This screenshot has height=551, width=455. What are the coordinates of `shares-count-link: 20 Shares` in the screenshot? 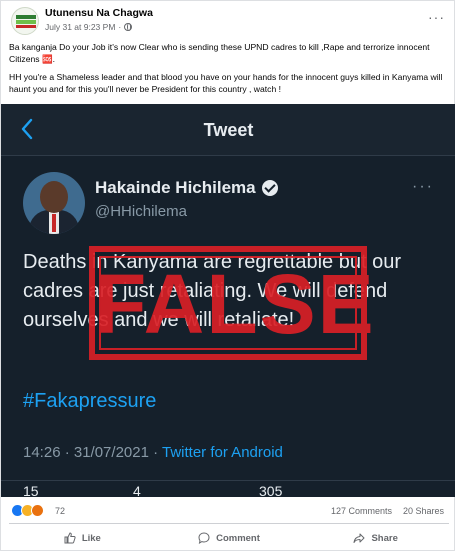 It's located at (423, 511).